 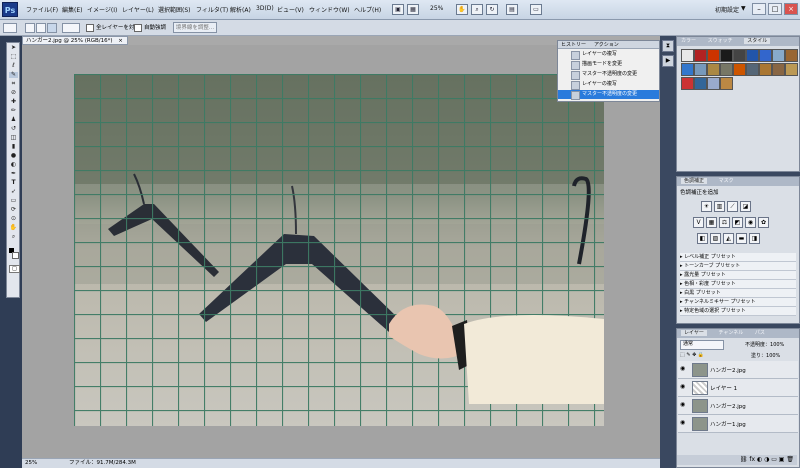 What do you see at coordinates (726, 181) in the screenshot?
I see `tab-masks: マスク` at bounding box center [726, 181].